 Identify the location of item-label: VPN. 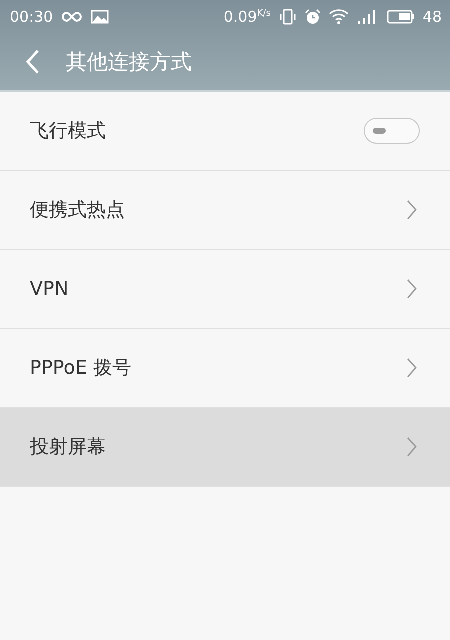
(49, 289).